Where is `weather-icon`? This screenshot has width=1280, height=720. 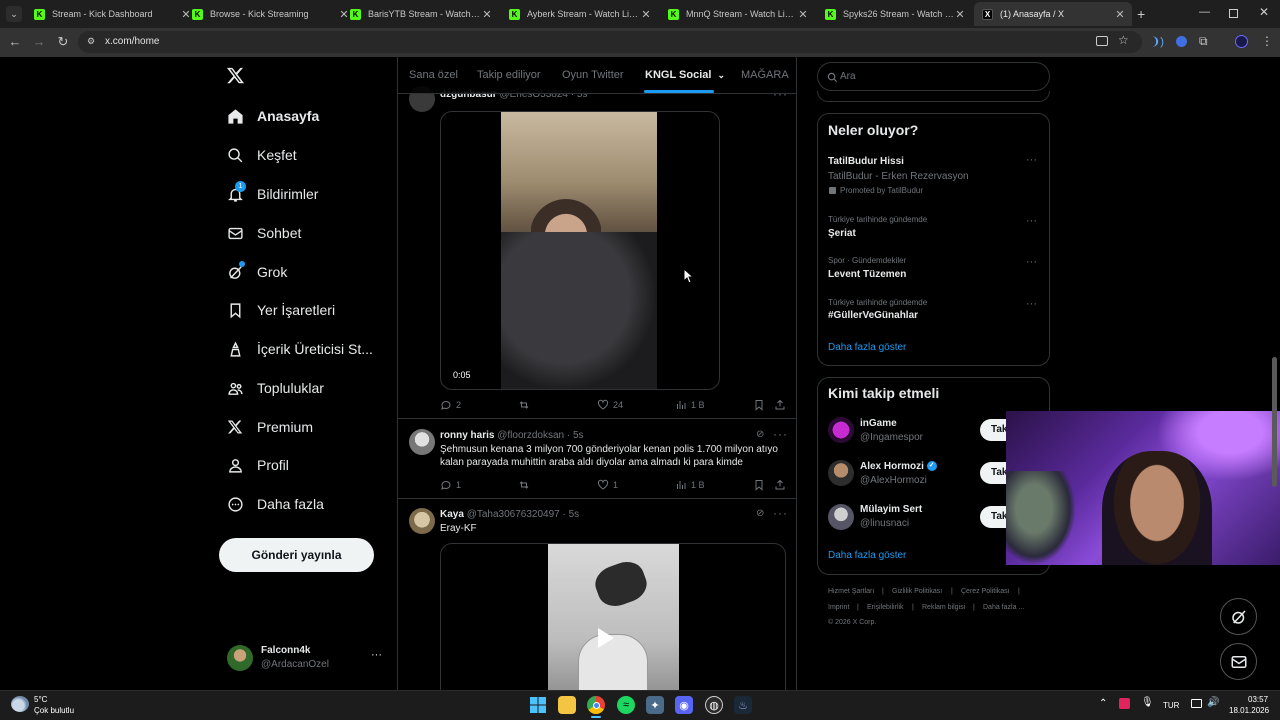 weather-icon is located at coordinates (20, 704).